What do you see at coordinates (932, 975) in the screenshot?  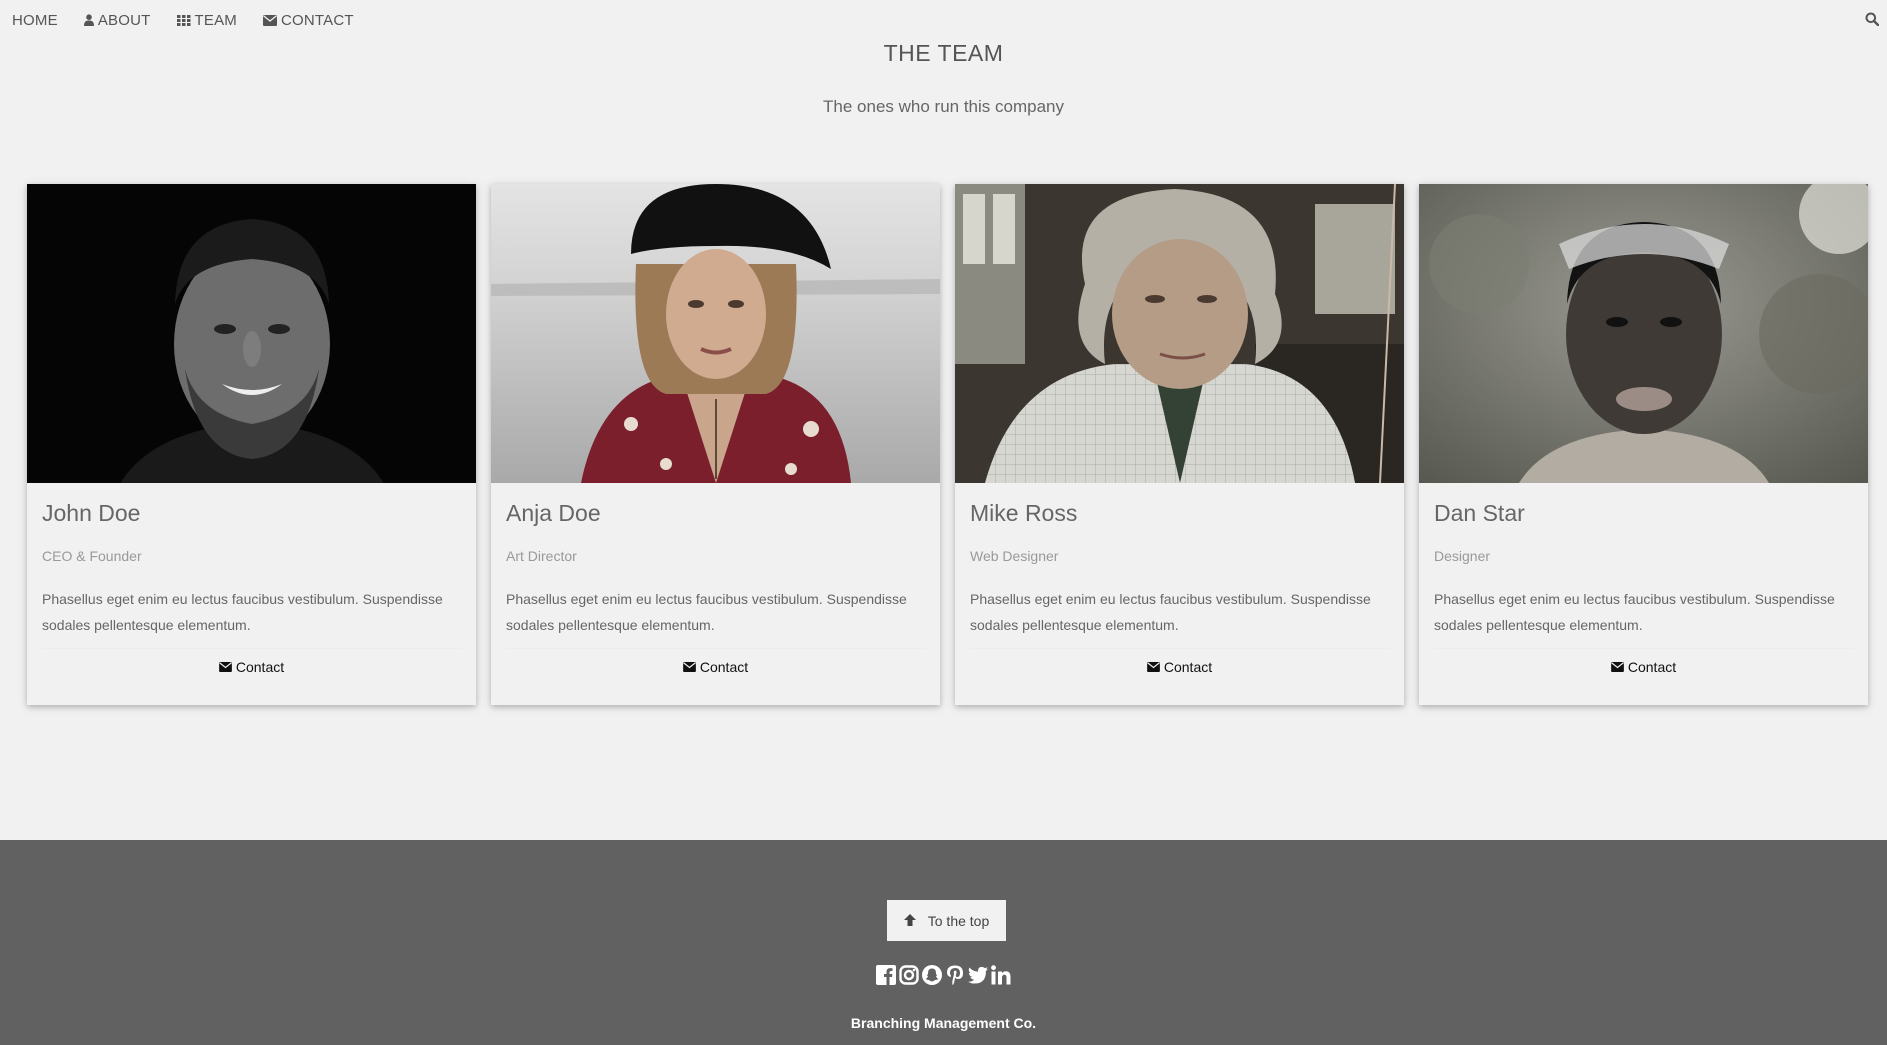 I see `snapchat-icon` at bounding box center [932, 975].